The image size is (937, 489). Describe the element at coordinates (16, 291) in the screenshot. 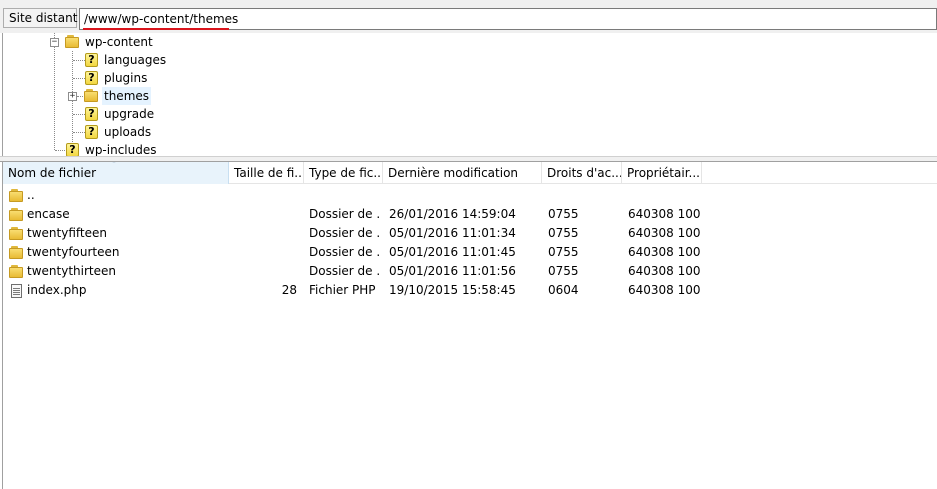

I see `php-file-icon` at that location.